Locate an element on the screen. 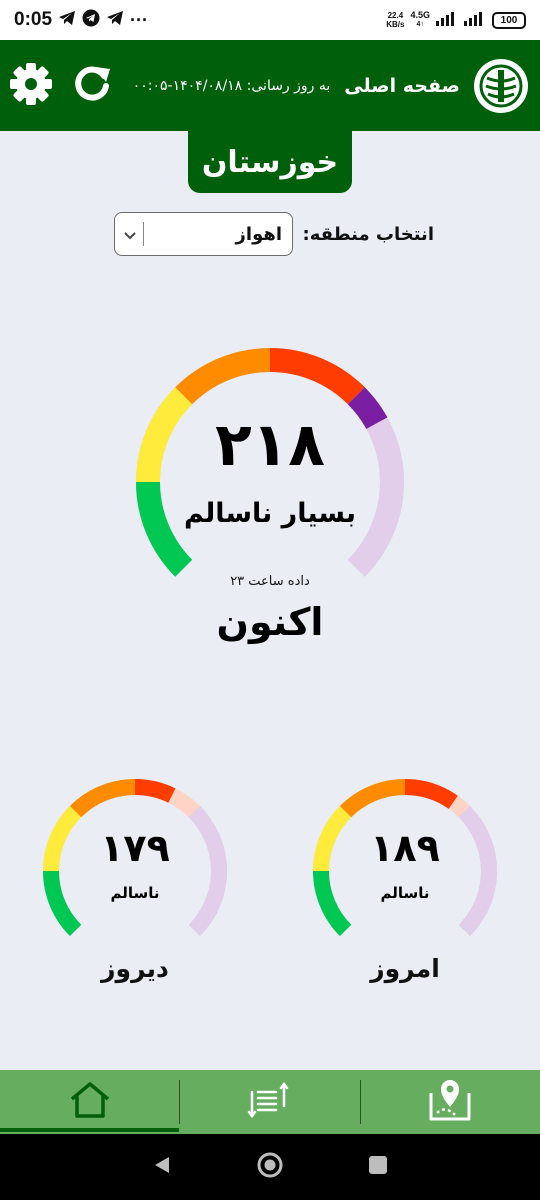 The width and height of the screenshot is (540, 1200). yesterday-aqi-value: ۱۷۹ is located at coordinates (135, 848).